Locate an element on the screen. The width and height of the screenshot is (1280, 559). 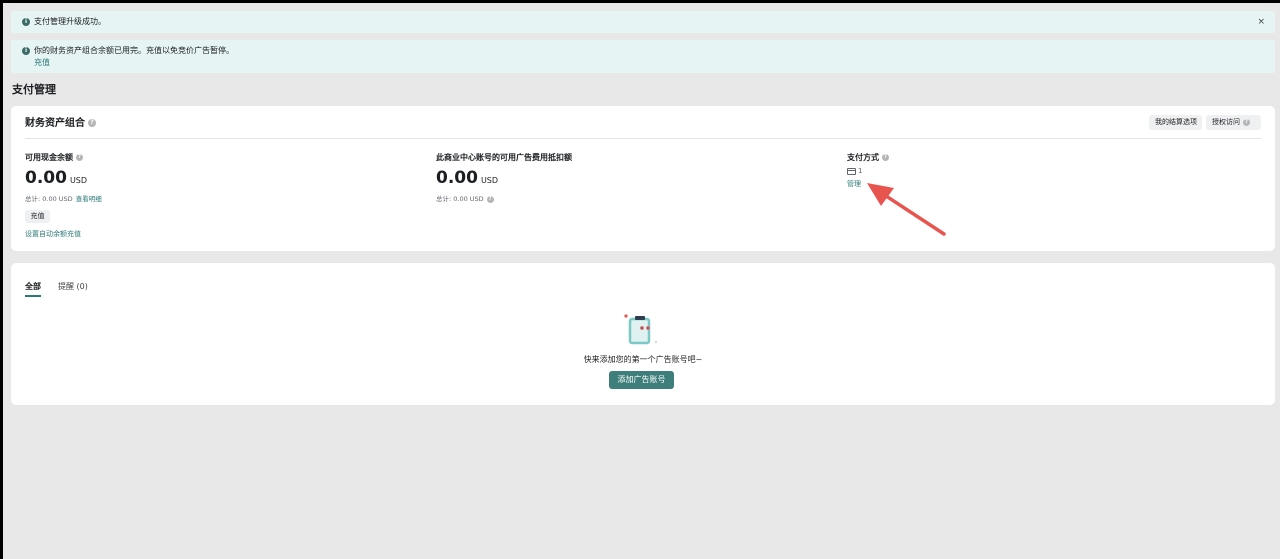
payment-card-count: 1 is located at coordinates (854, 171).